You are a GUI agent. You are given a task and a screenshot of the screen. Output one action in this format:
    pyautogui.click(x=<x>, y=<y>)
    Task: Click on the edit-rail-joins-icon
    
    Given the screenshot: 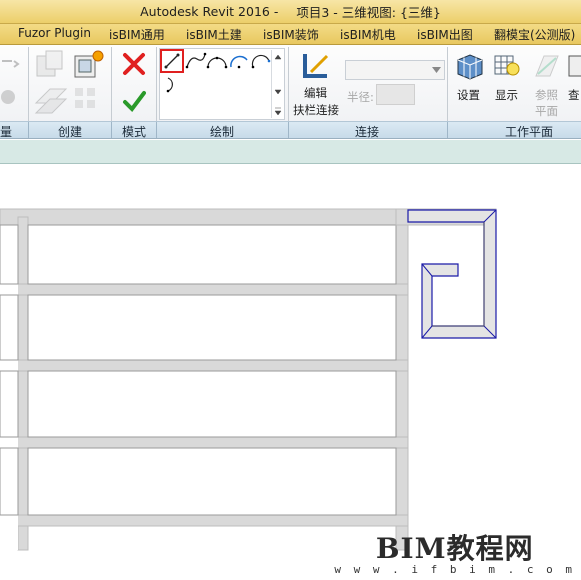 What is the action you would take?
    pyautogui.click(x=317, y=66)
    